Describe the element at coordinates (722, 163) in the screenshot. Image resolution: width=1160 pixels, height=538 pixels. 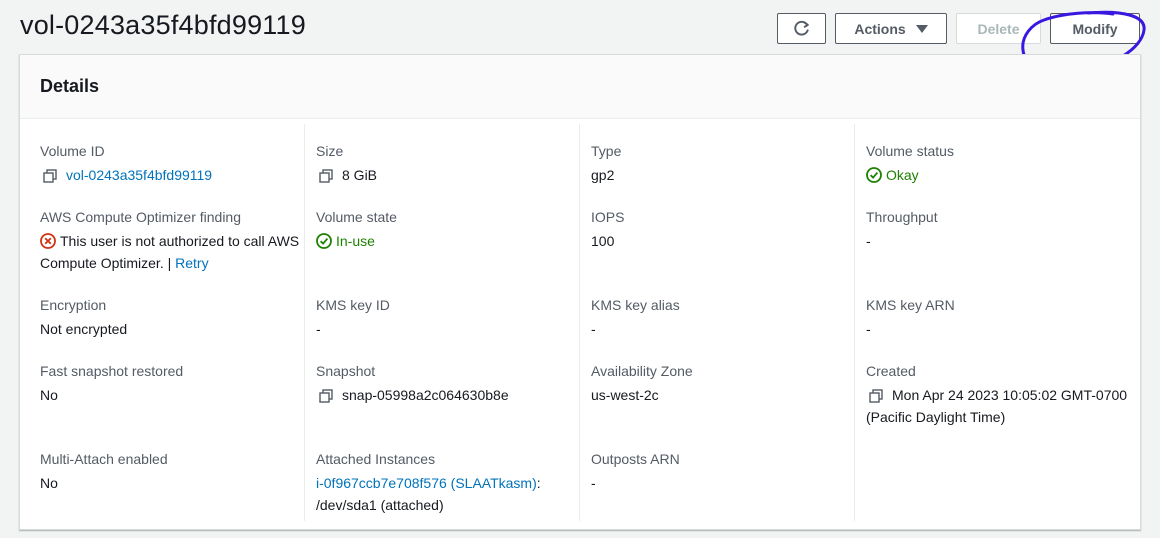
I see `type-field: Type gp2` at that location.